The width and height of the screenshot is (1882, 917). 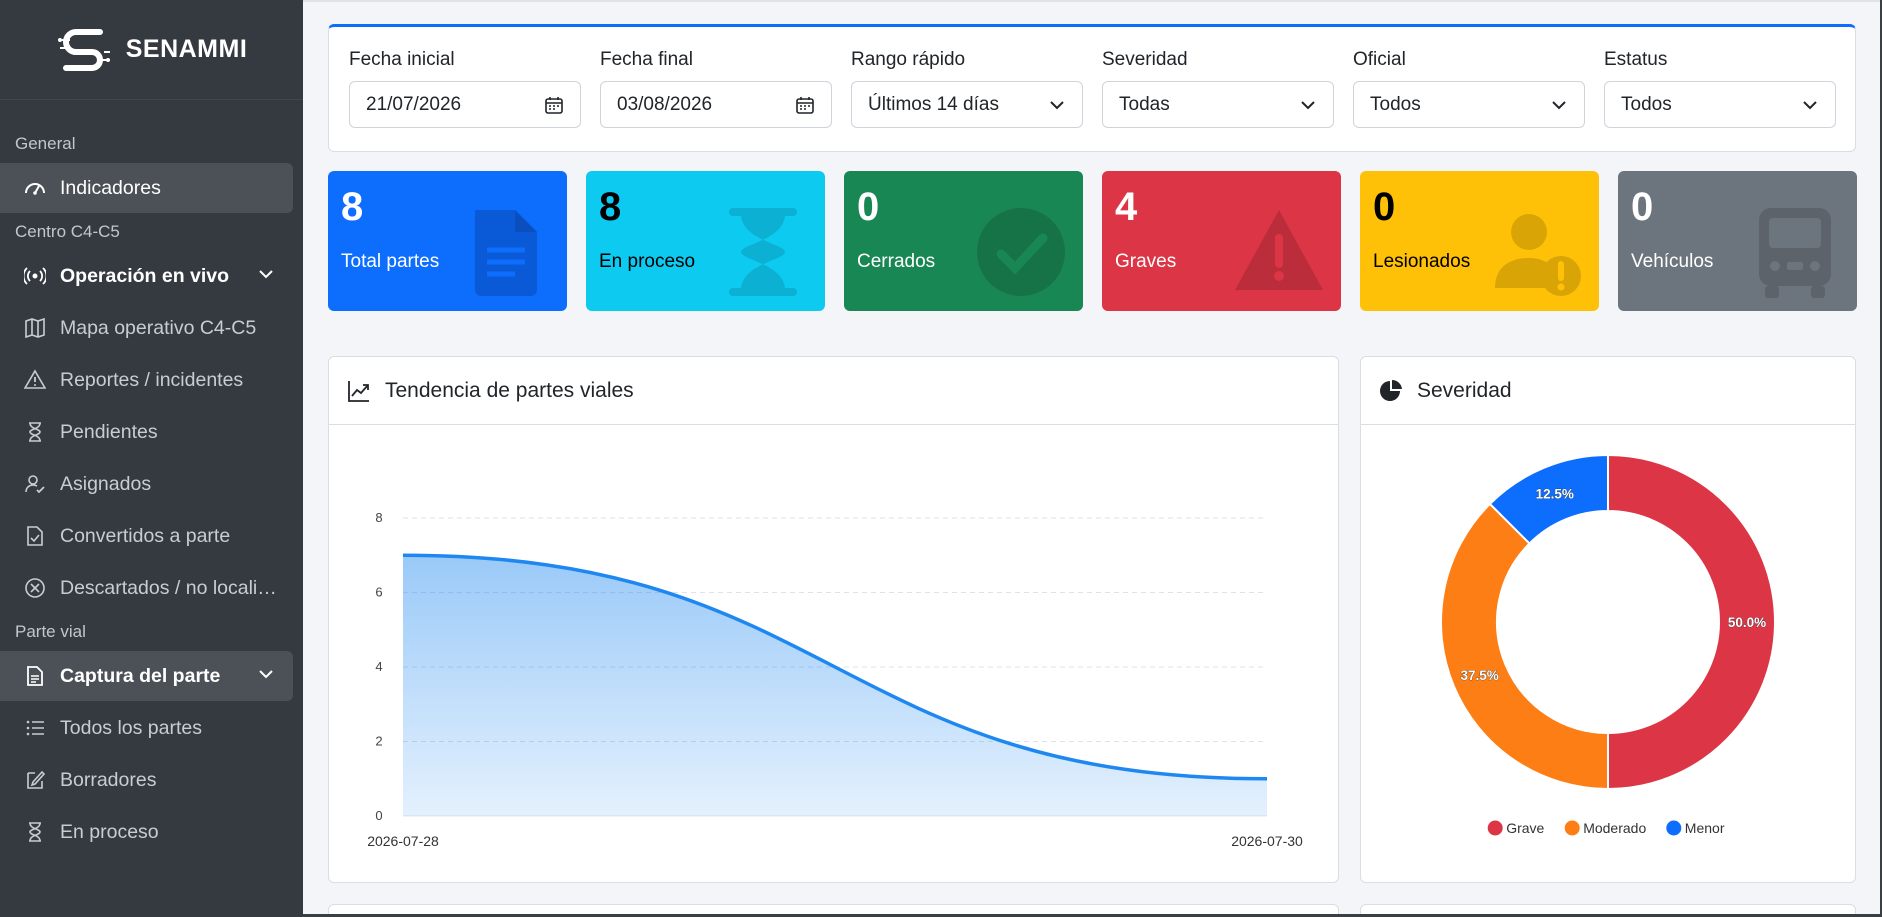 What do you see at coordinates (1218, 104) in the screenshot?
I see `severidad-select: Todas` at bounding box center [1218, 104].